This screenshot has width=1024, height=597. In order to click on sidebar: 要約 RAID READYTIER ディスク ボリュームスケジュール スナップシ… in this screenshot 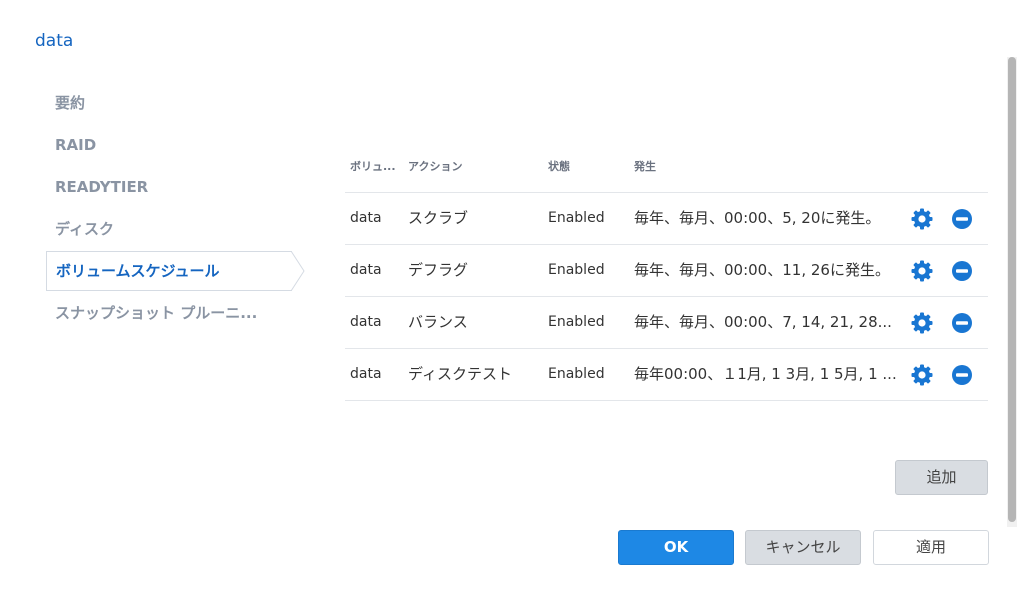, I will do `click(176, 208)`.